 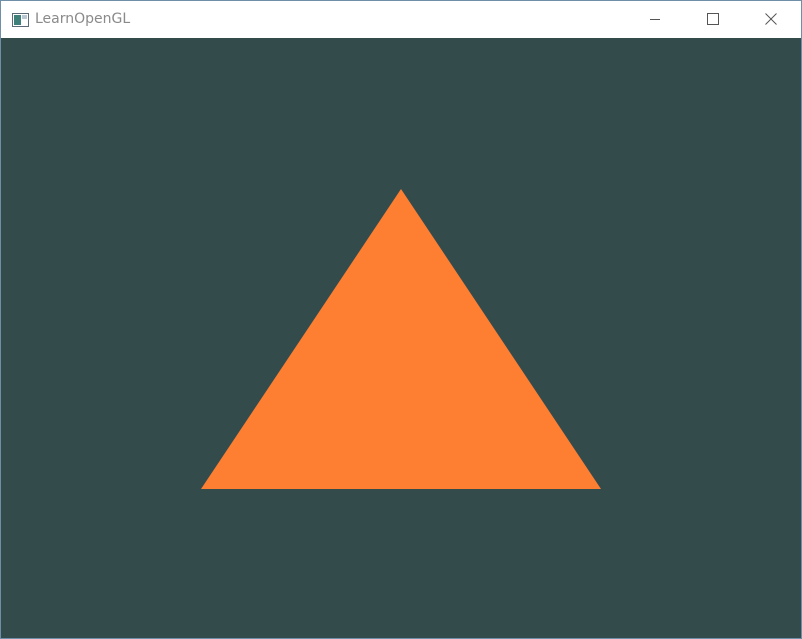 I want to click on maximize-button, so click(x=713, y=19).